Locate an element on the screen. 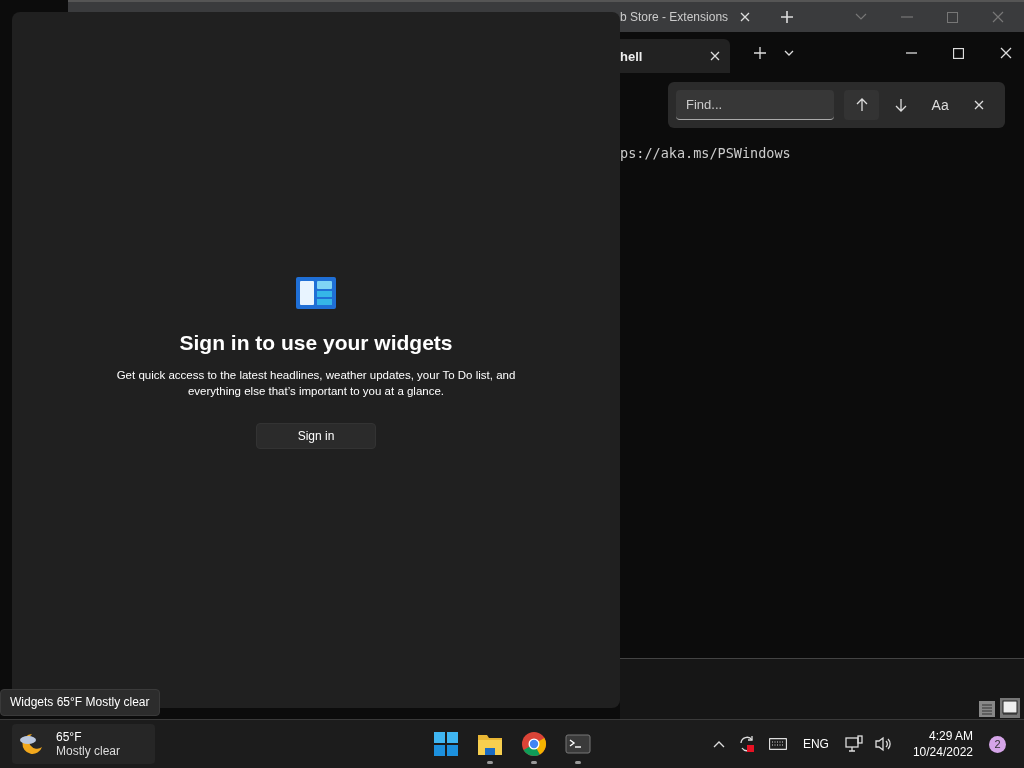 This screenshot has height=768, width=1024. language-indicator: ENG is located at coordinates (815, 744).